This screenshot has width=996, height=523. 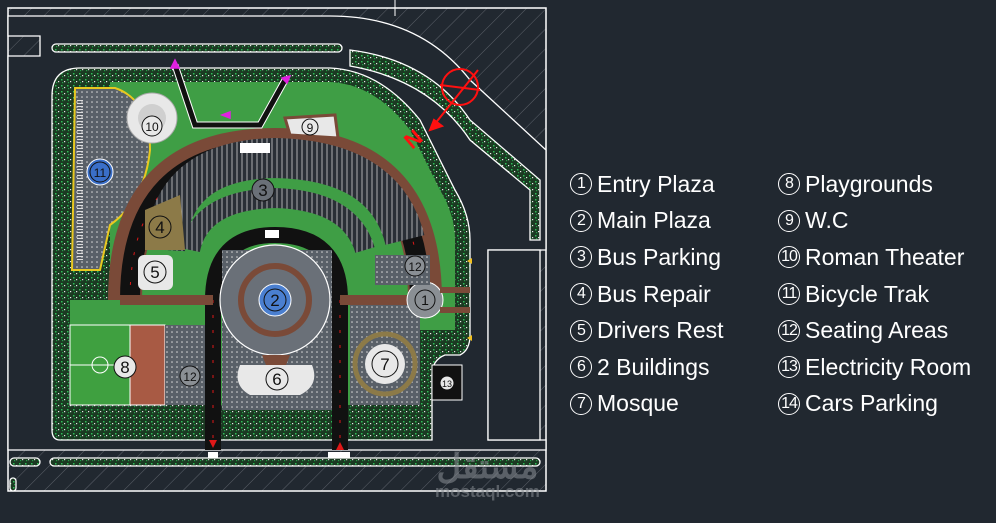 I want to click on plan-label-13: 13, so click(x=447, y=383).